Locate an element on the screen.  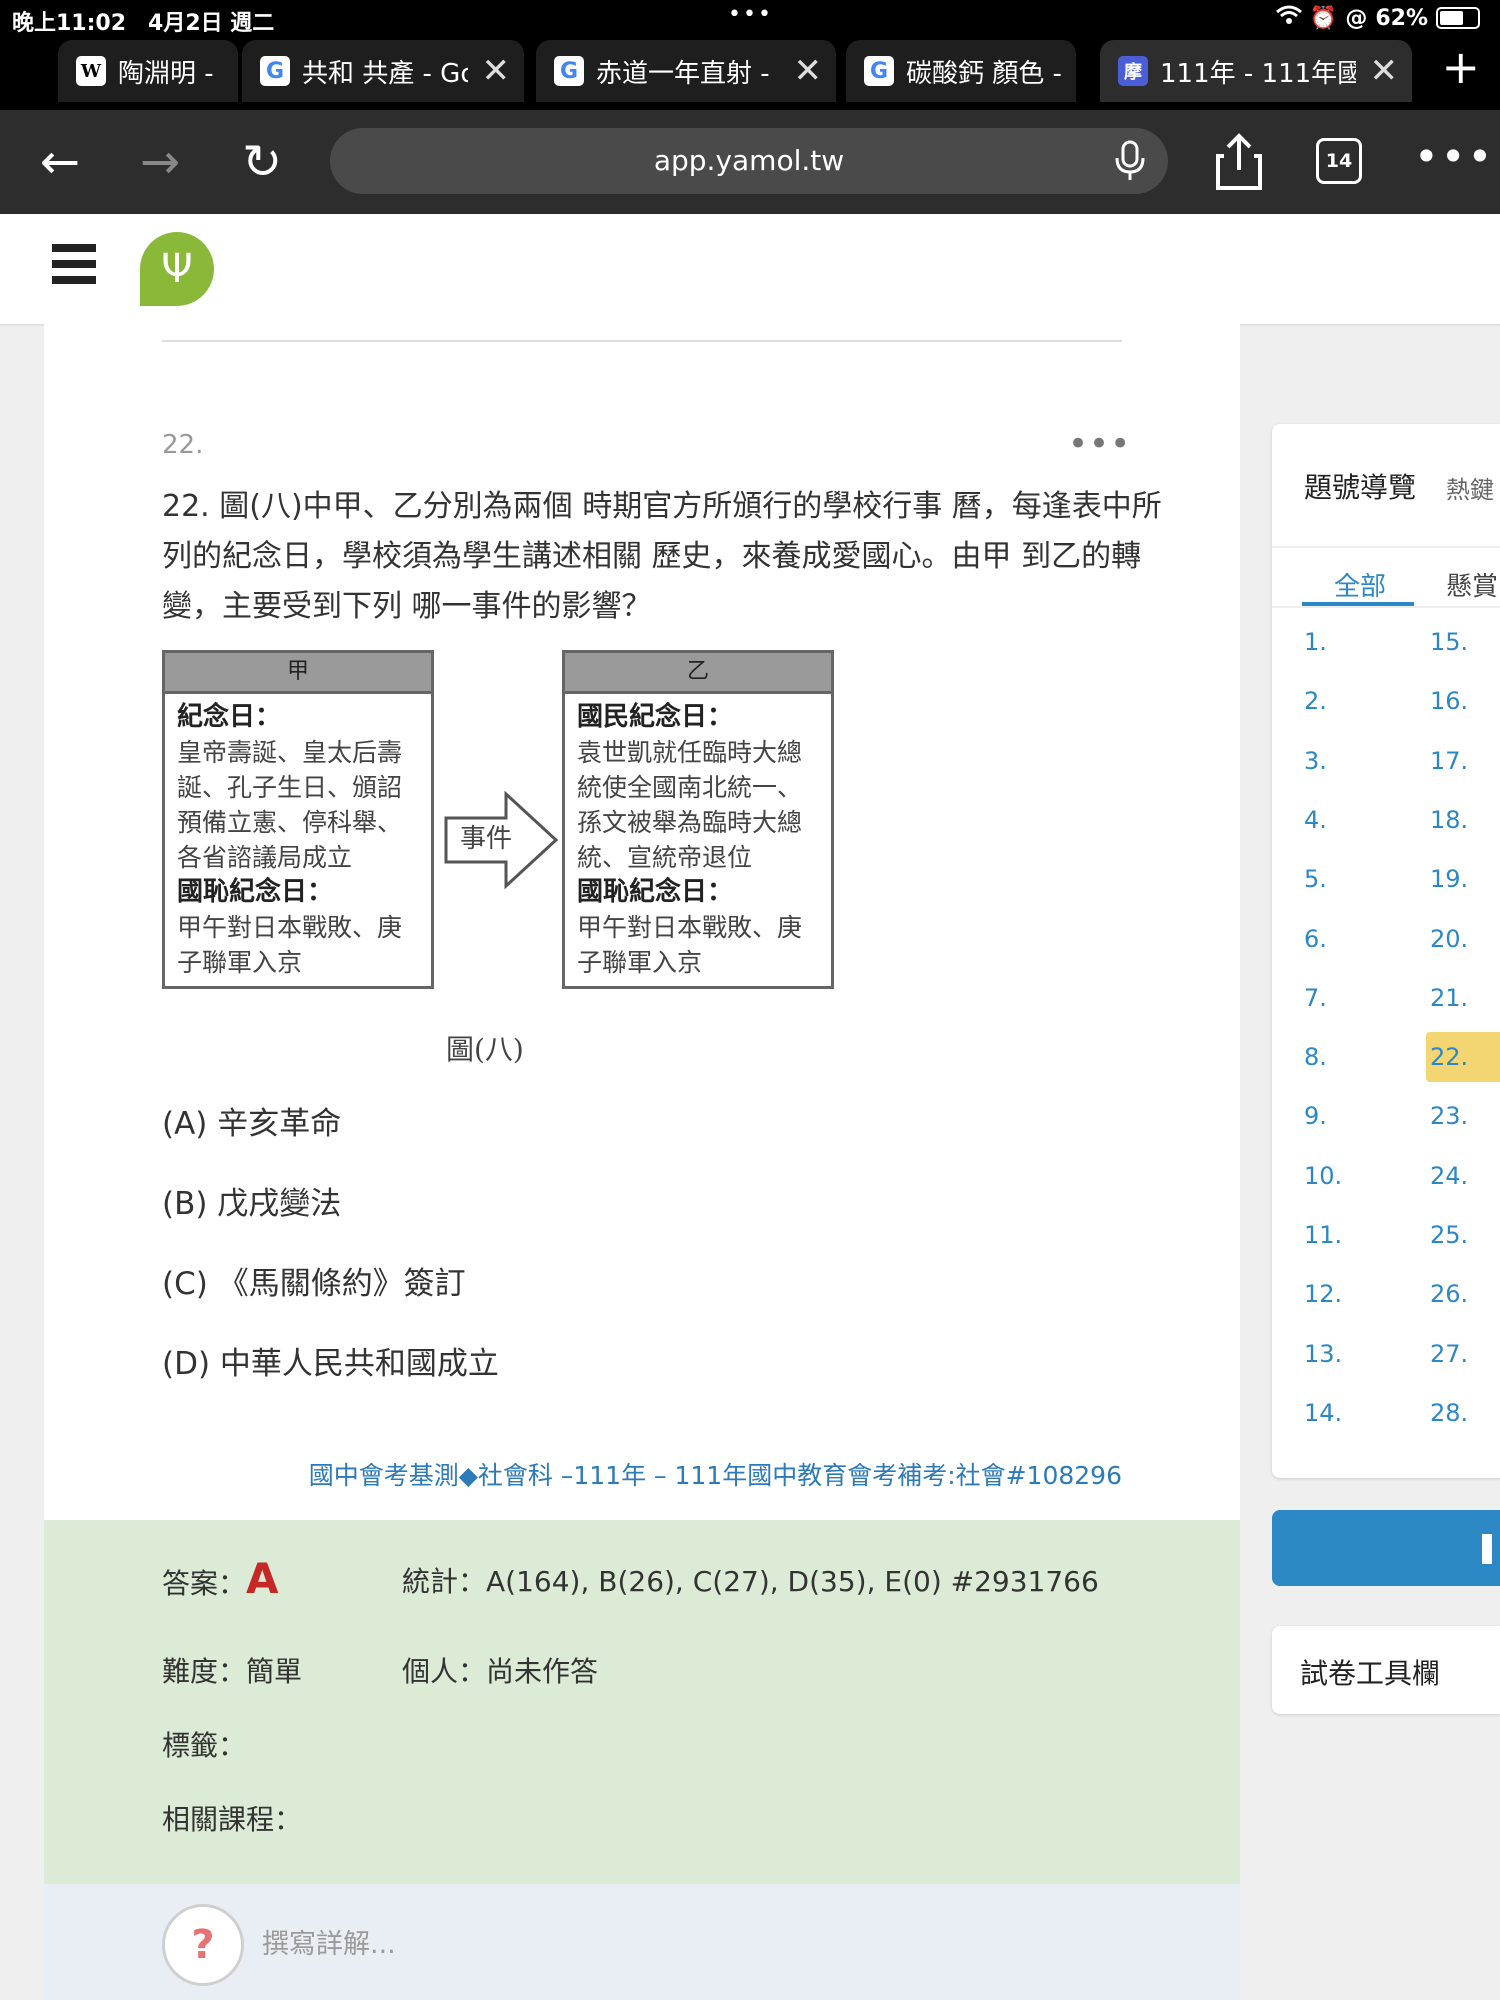
browser-tab: G 赤道一年直射 - ✕ is located at coordinates (686, 71).